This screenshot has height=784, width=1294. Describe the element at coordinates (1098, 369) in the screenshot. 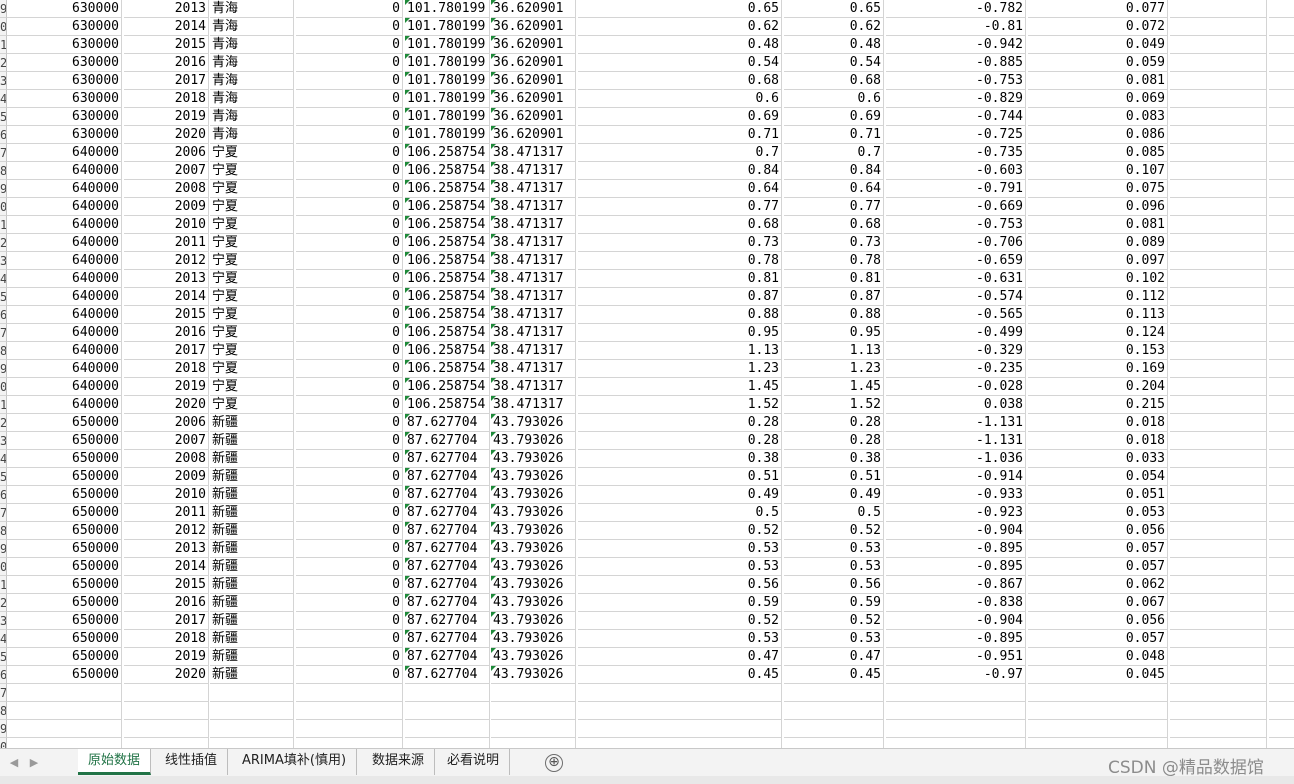

I see `cell-v4: 0.169` at that location.